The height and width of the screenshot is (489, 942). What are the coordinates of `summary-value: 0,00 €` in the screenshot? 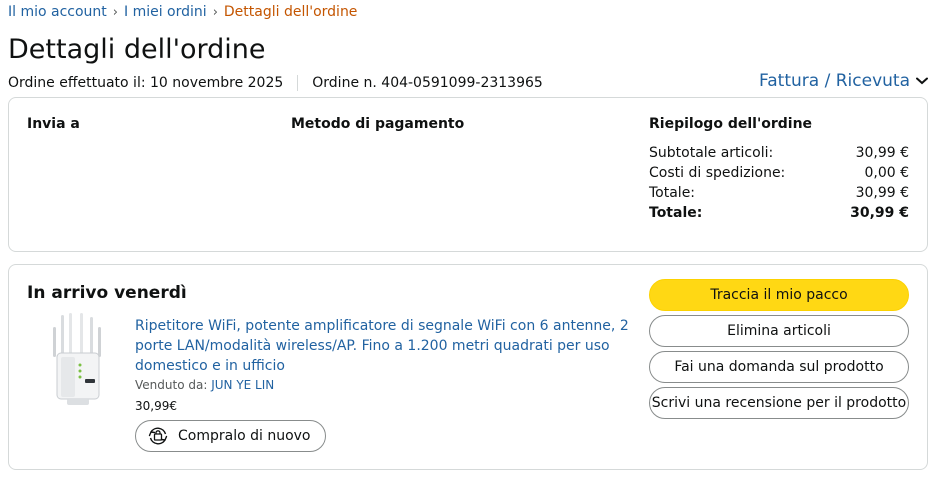 It's located at (886, 173).